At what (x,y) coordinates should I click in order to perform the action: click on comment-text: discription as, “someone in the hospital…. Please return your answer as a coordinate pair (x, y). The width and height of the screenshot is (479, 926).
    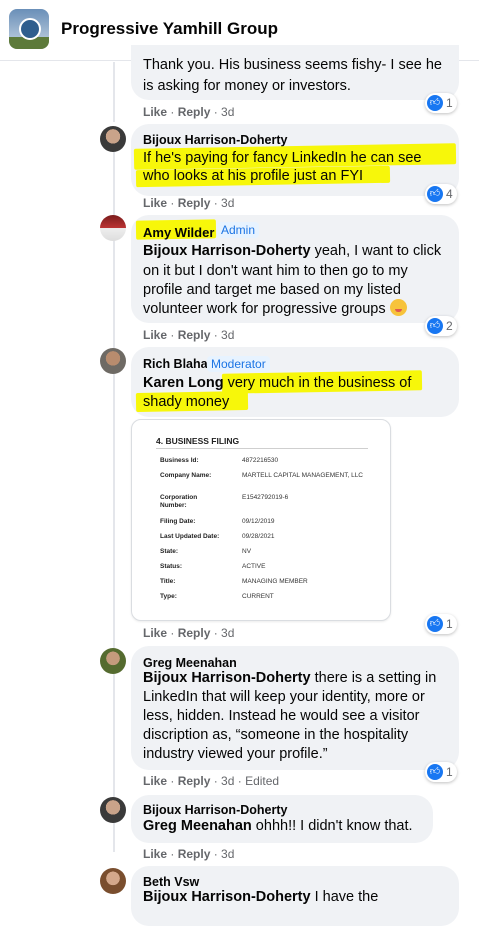
    Looking at the image, I should click on (276, 735).